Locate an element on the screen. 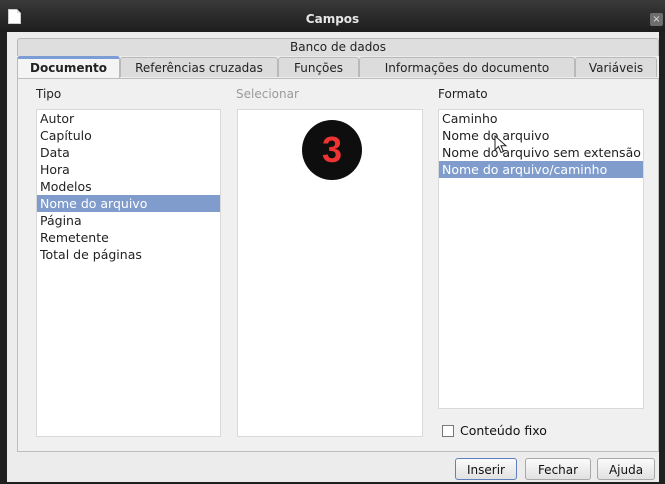 This screenshot has width=665, height=484. tipo-list-item: Nome do arquivo is located at coordinates (128, 203).